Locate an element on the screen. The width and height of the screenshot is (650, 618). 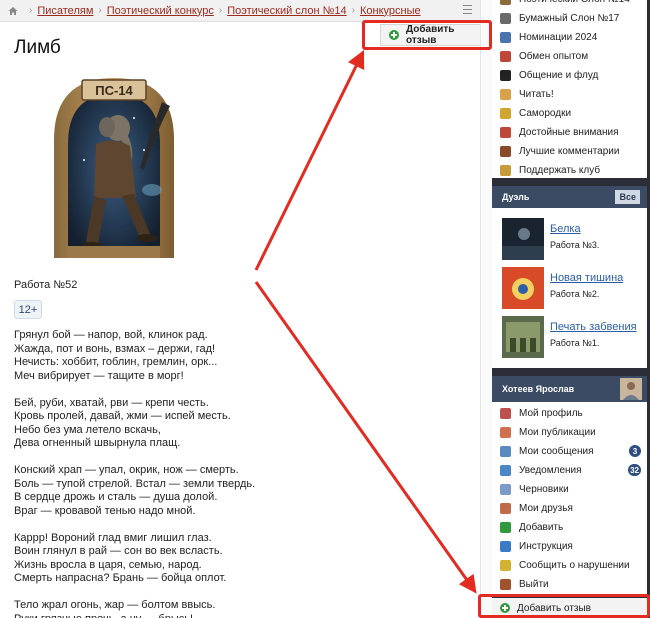
sidebar-item-label: Черновики is located at coordinates (544, 489).